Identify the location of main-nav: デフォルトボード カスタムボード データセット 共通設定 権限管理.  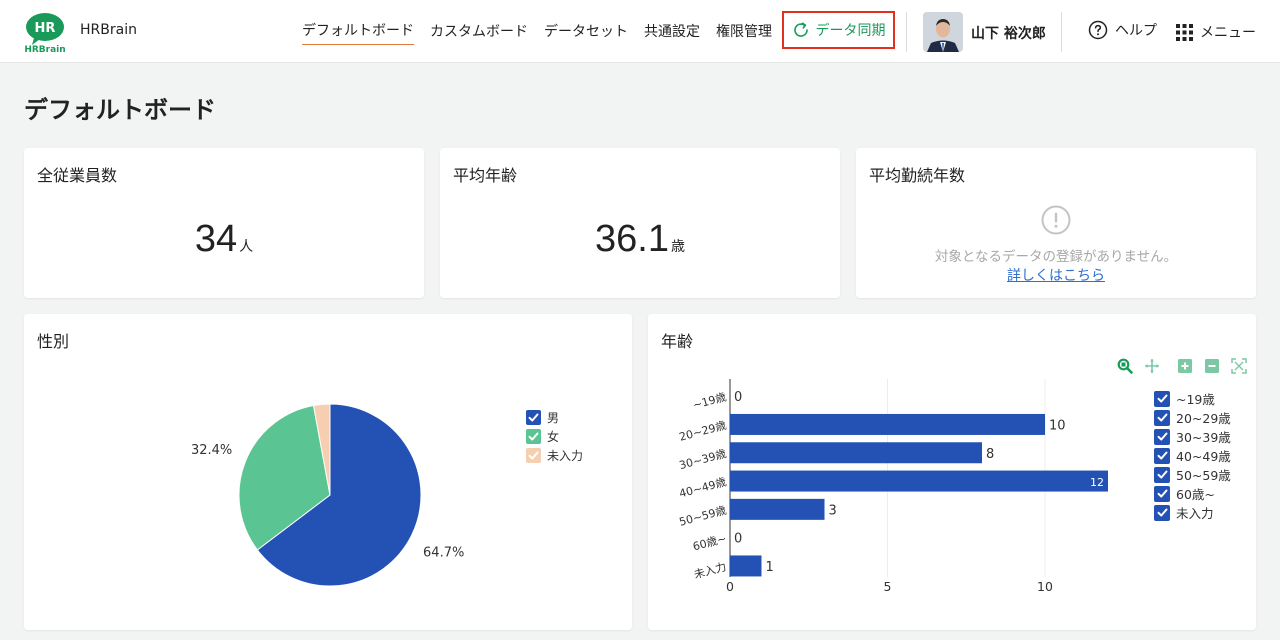
(545, 31).